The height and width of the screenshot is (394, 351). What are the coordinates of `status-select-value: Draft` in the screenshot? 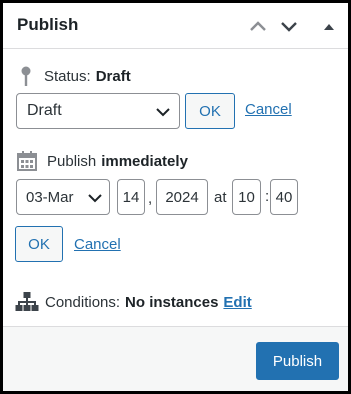 It's located at (44, 110).